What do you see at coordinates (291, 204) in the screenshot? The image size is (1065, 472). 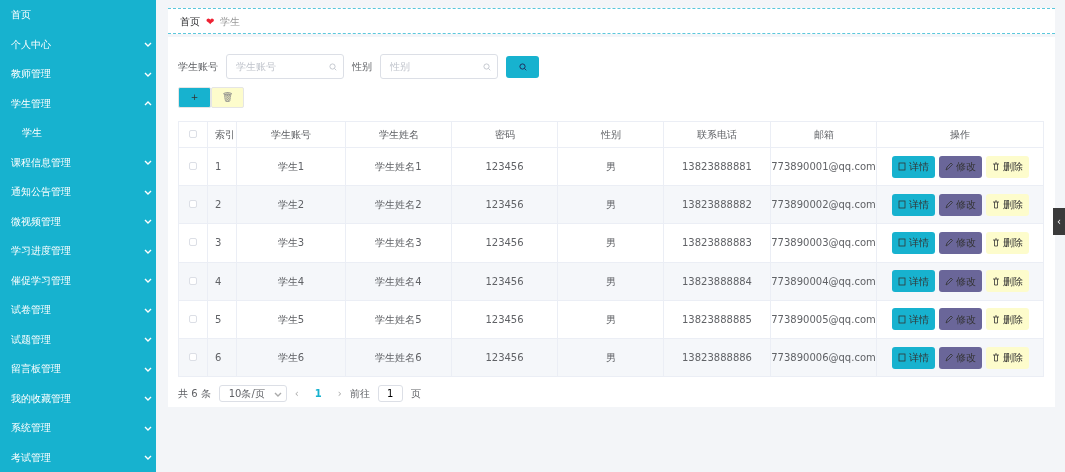 I see `table-cell: 学生2` at bounding box center [291, 204].